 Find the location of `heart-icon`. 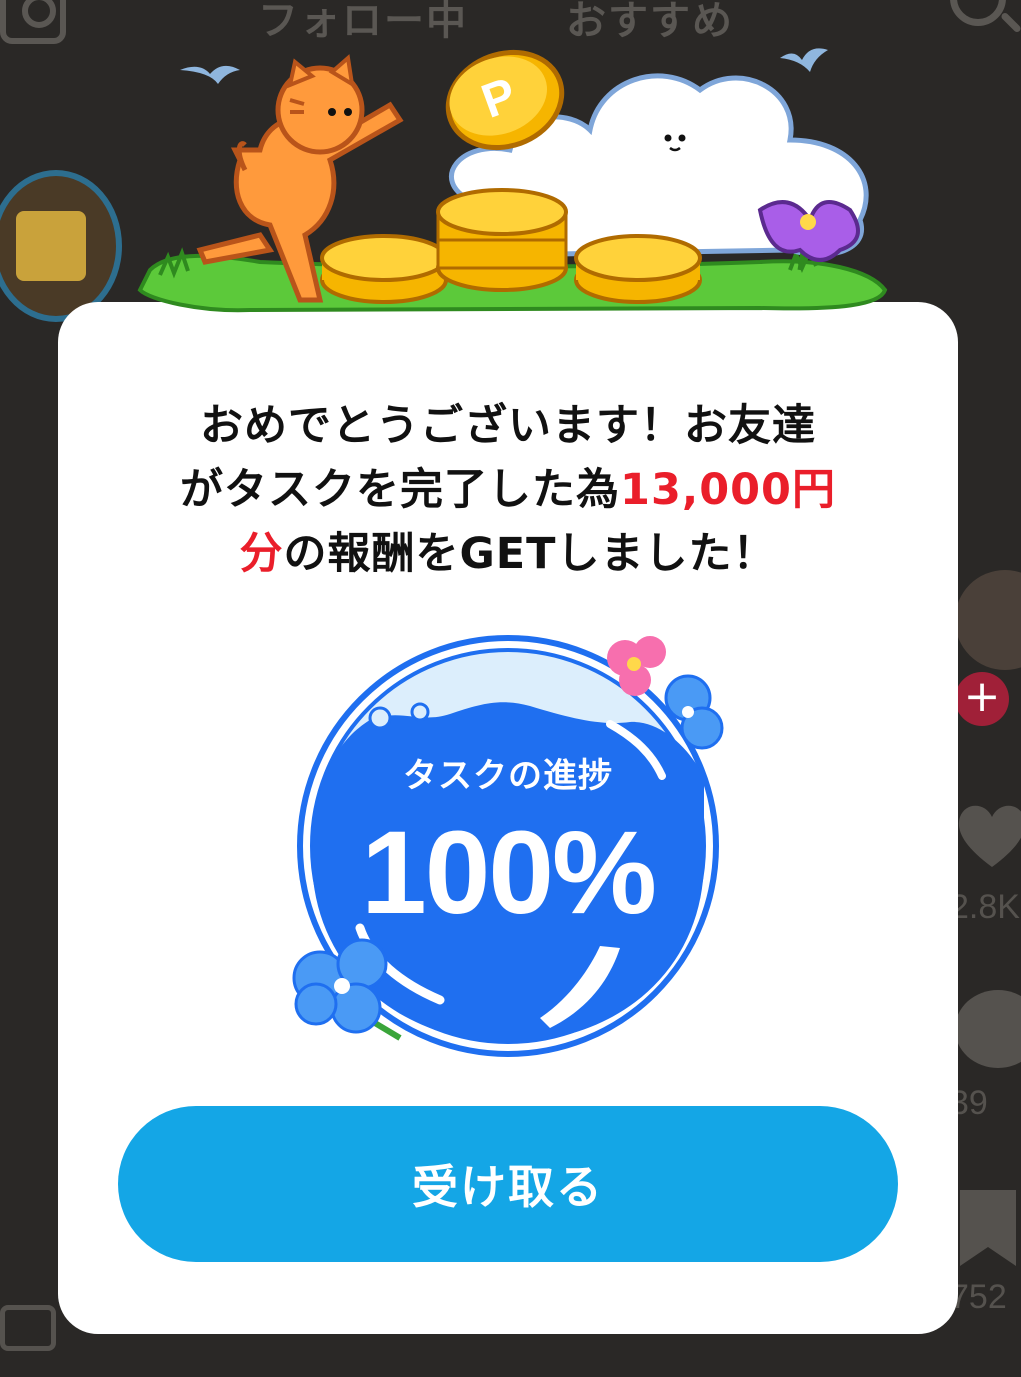

heart-icon is located at coordinates (986, 835).